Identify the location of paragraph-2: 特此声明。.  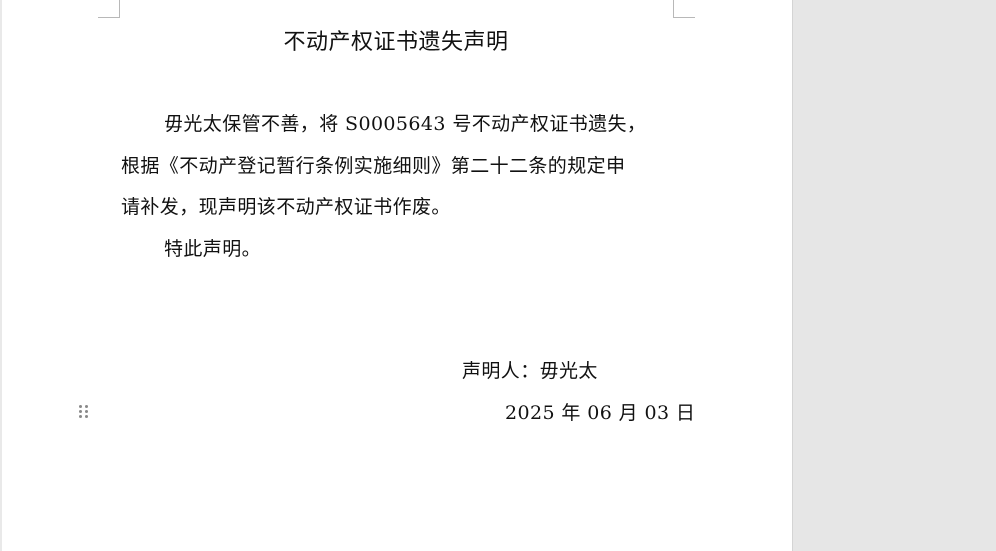
(399, 250).